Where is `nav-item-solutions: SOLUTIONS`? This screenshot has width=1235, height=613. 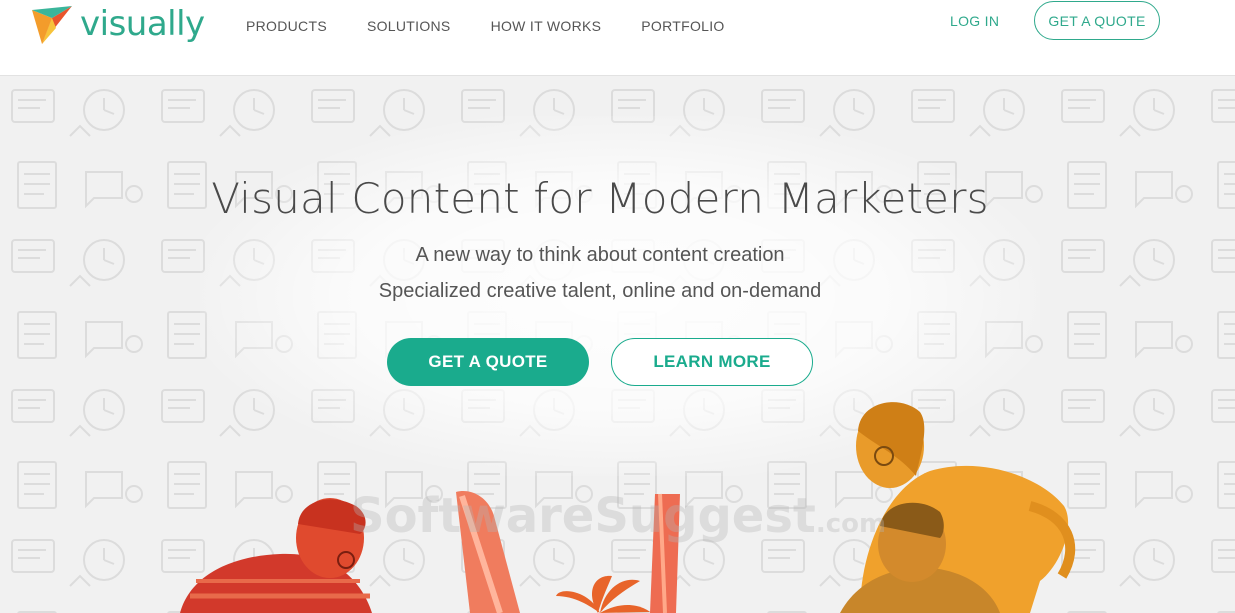 nav-item-solutions: SOLUTIONS is located at coordinates (409, 26).